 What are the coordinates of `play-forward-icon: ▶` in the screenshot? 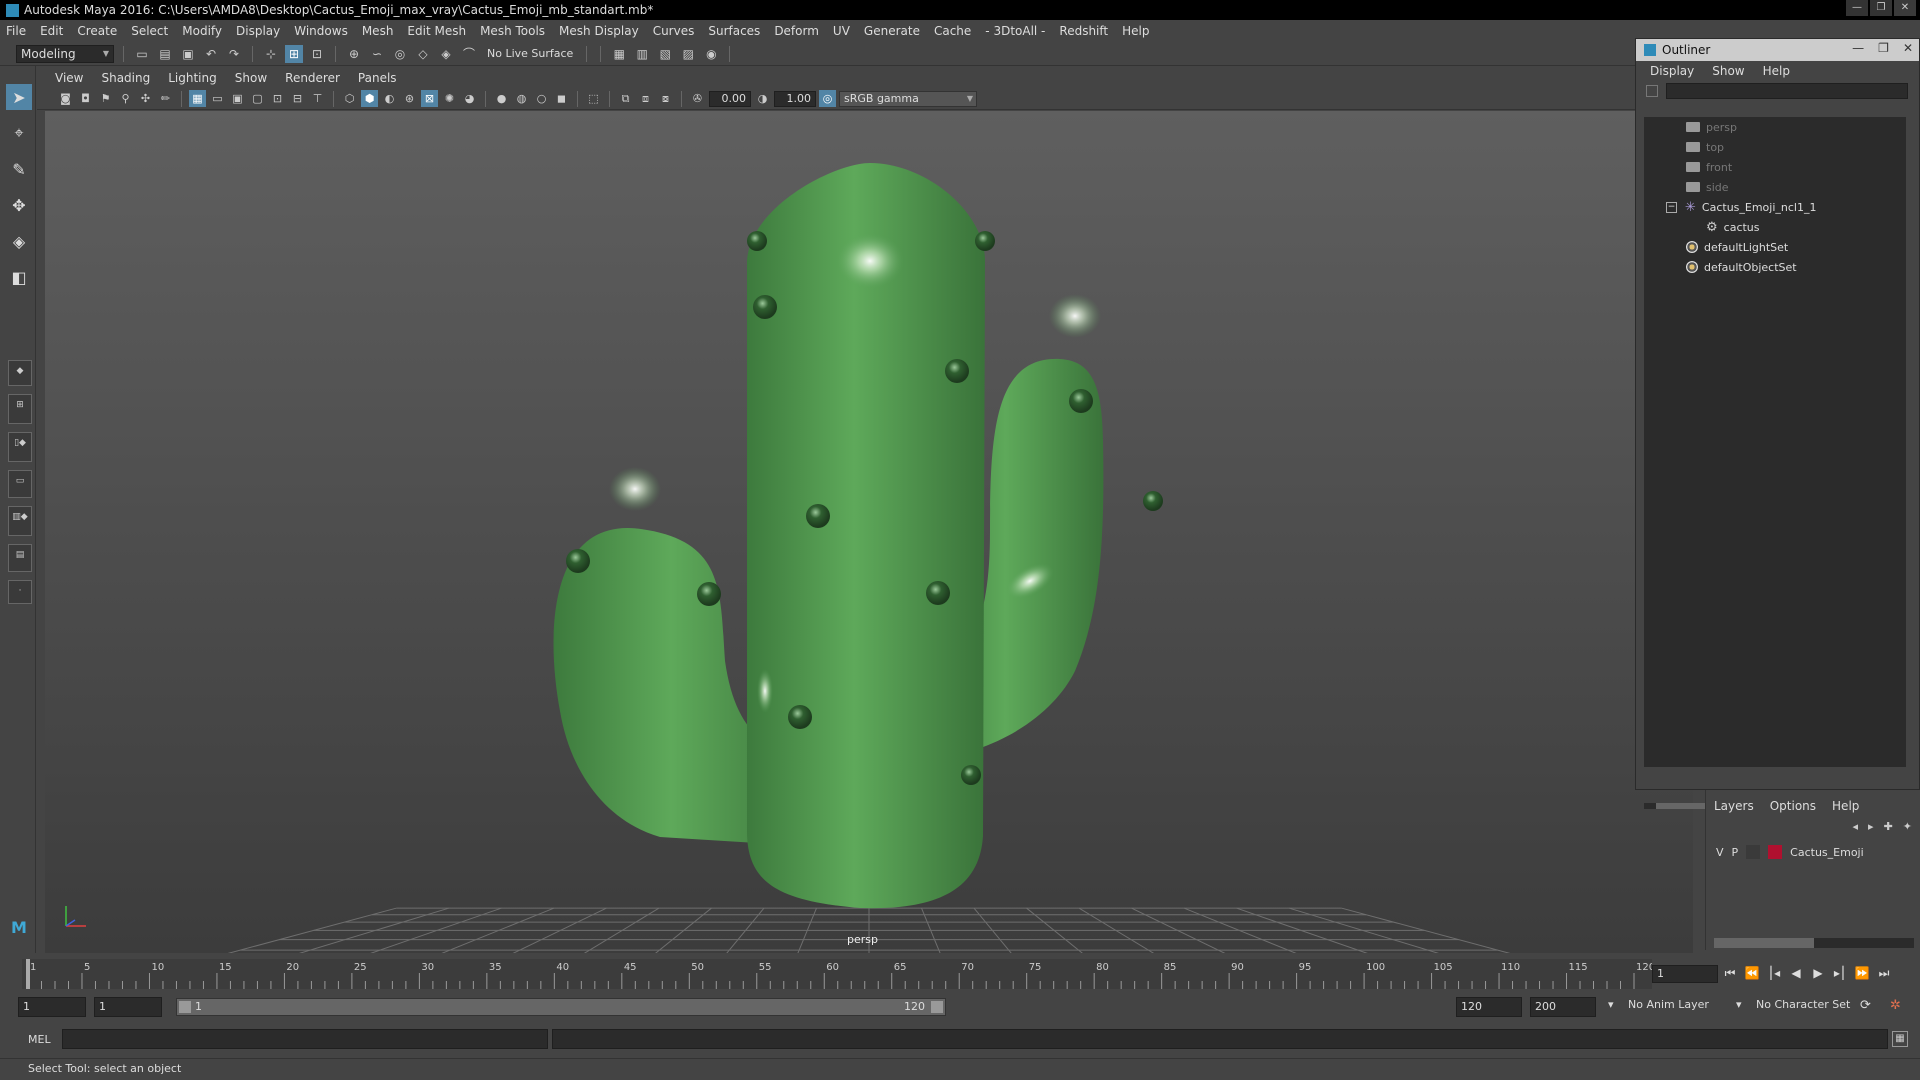 It's located at (1818, 973).